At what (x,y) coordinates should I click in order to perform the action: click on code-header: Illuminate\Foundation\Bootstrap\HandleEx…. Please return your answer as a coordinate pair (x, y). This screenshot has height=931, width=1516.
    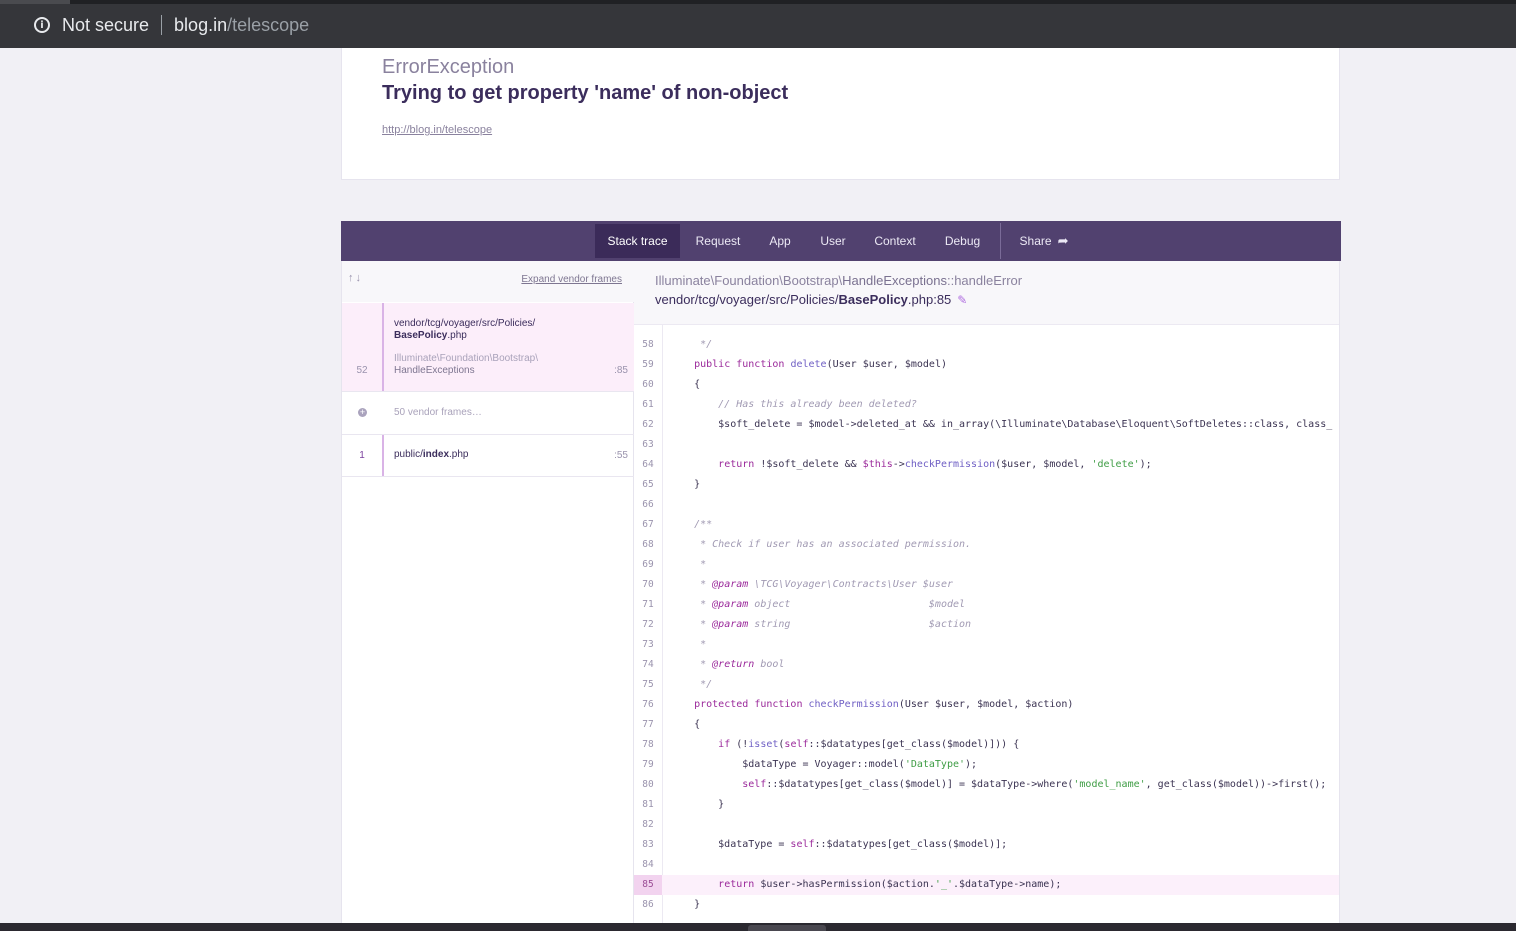
    Looking at the image, I should click on (986, 293).